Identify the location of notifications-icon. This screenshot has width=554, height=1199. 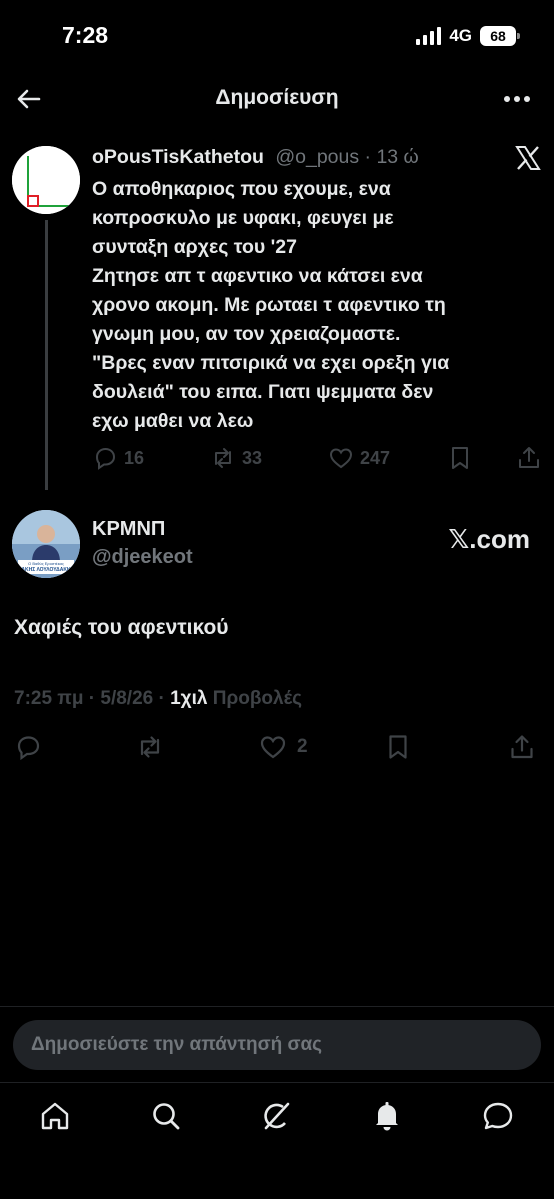
(387, 1116).